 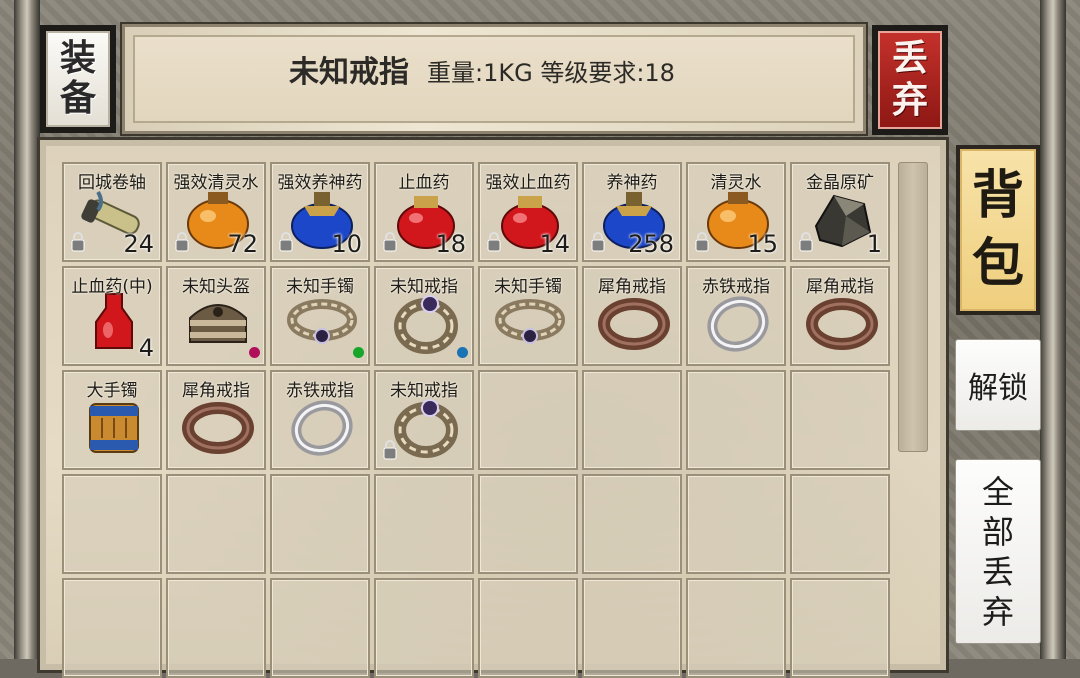 I want to click on item-name: 止血药(中), so click(x=112, y=287).